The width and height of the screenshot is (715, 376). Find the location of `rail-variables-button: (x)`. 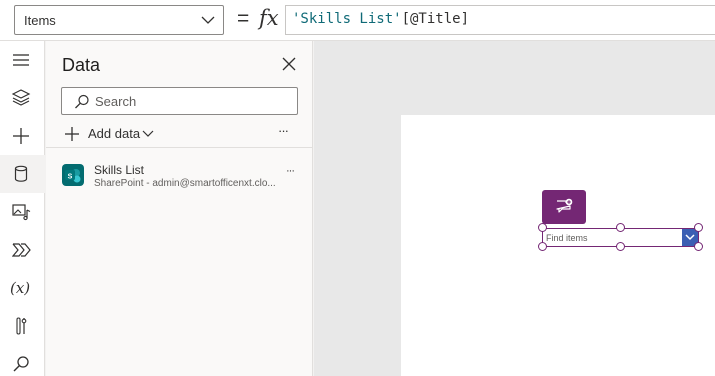

rail-variables-button: (x) is located at coordinates (22, 288).